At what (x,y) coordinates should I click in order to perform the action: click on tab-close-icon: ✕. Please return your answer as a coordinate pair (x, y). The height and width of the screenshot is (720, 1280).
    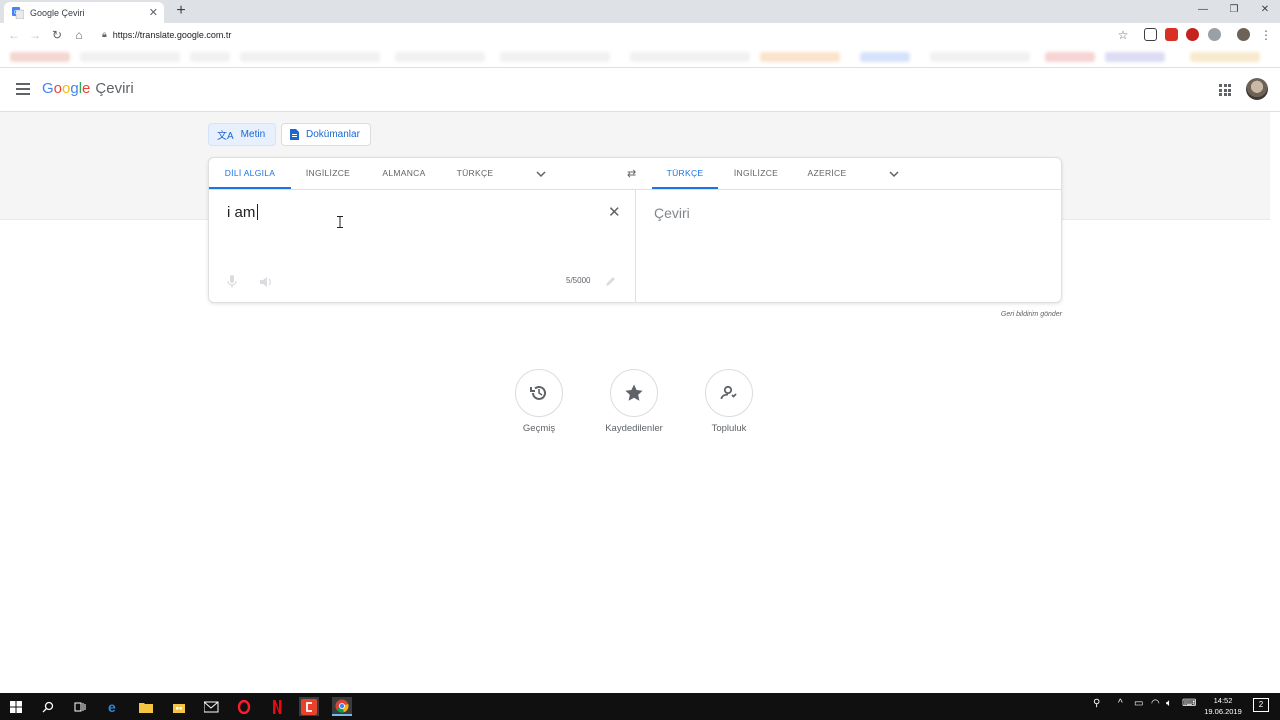
    Looking at the image, I should click on (153, 12).